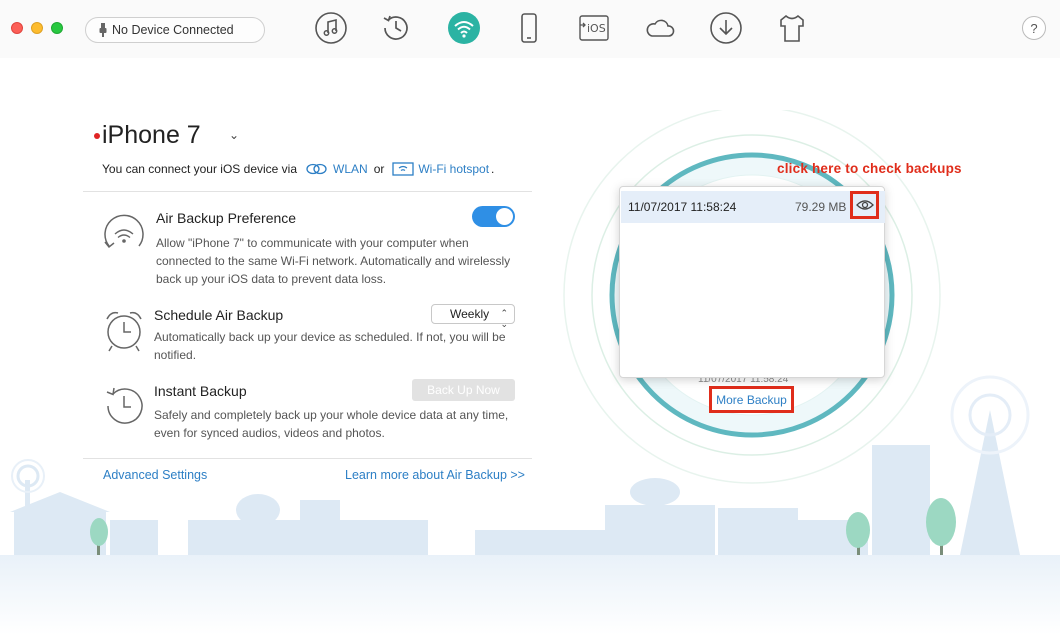 This screenshot has height=635, width=1060. I want to click on device-status-label: No Device Connected, so click(173, 30).